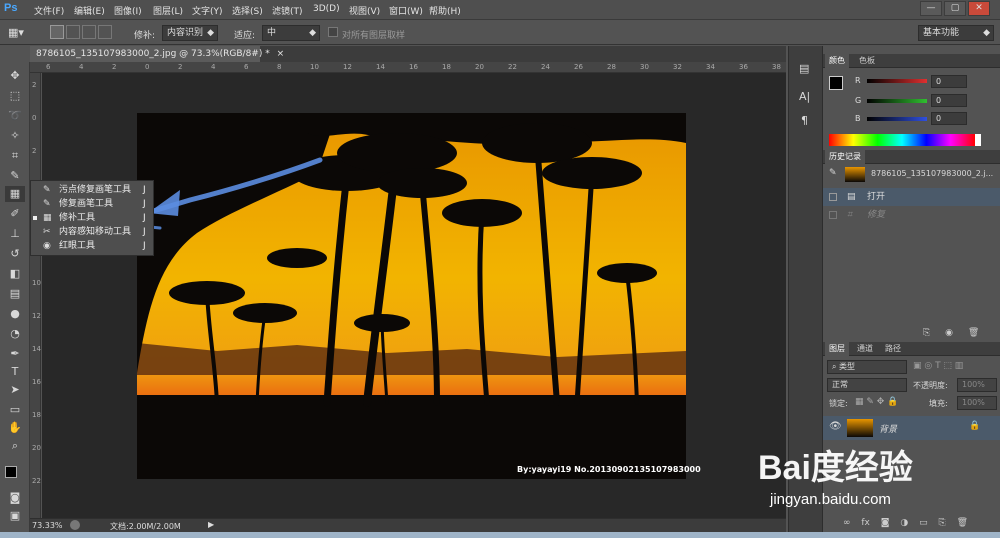 The image size is (1000, 538). I want to click on dodge-tool-icon: ◔, so click(15, 334).